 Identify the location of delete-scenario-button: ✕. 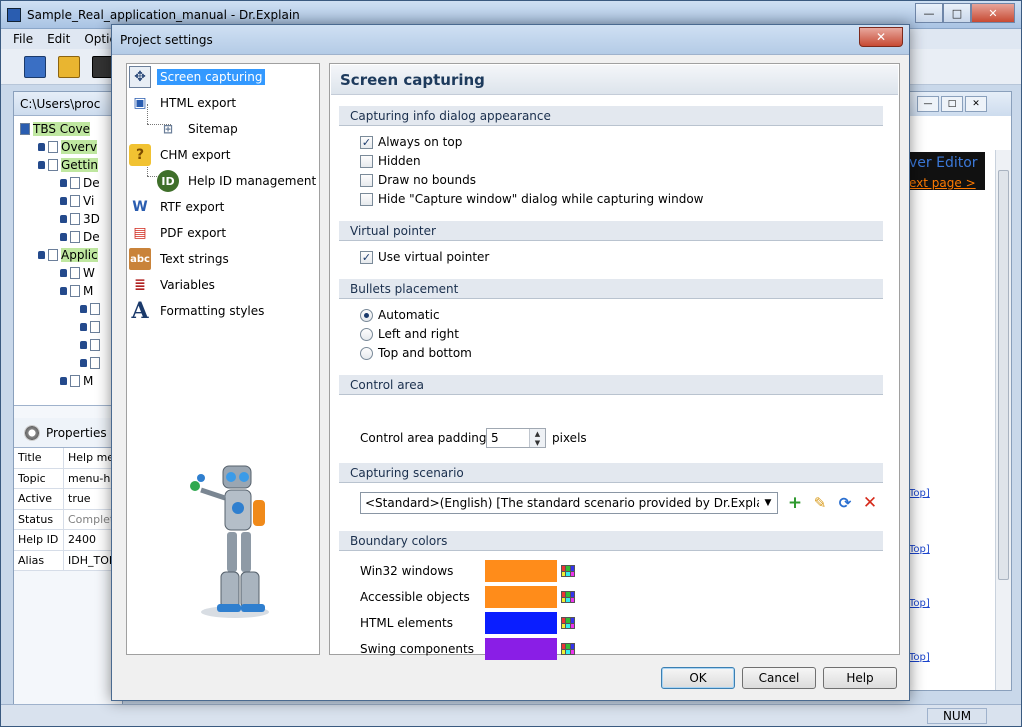
(870, 503).